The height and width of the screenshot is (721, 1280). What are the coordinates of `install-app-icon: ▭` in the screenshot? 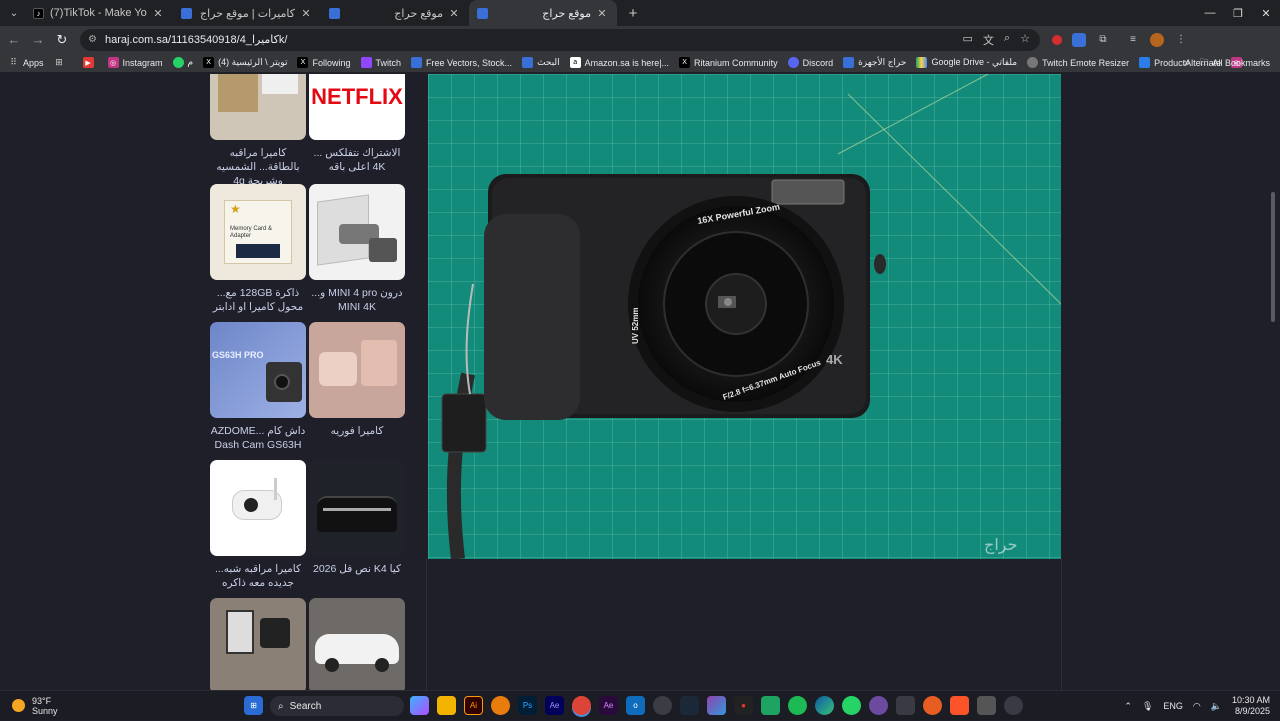 It's located at (968, 40).